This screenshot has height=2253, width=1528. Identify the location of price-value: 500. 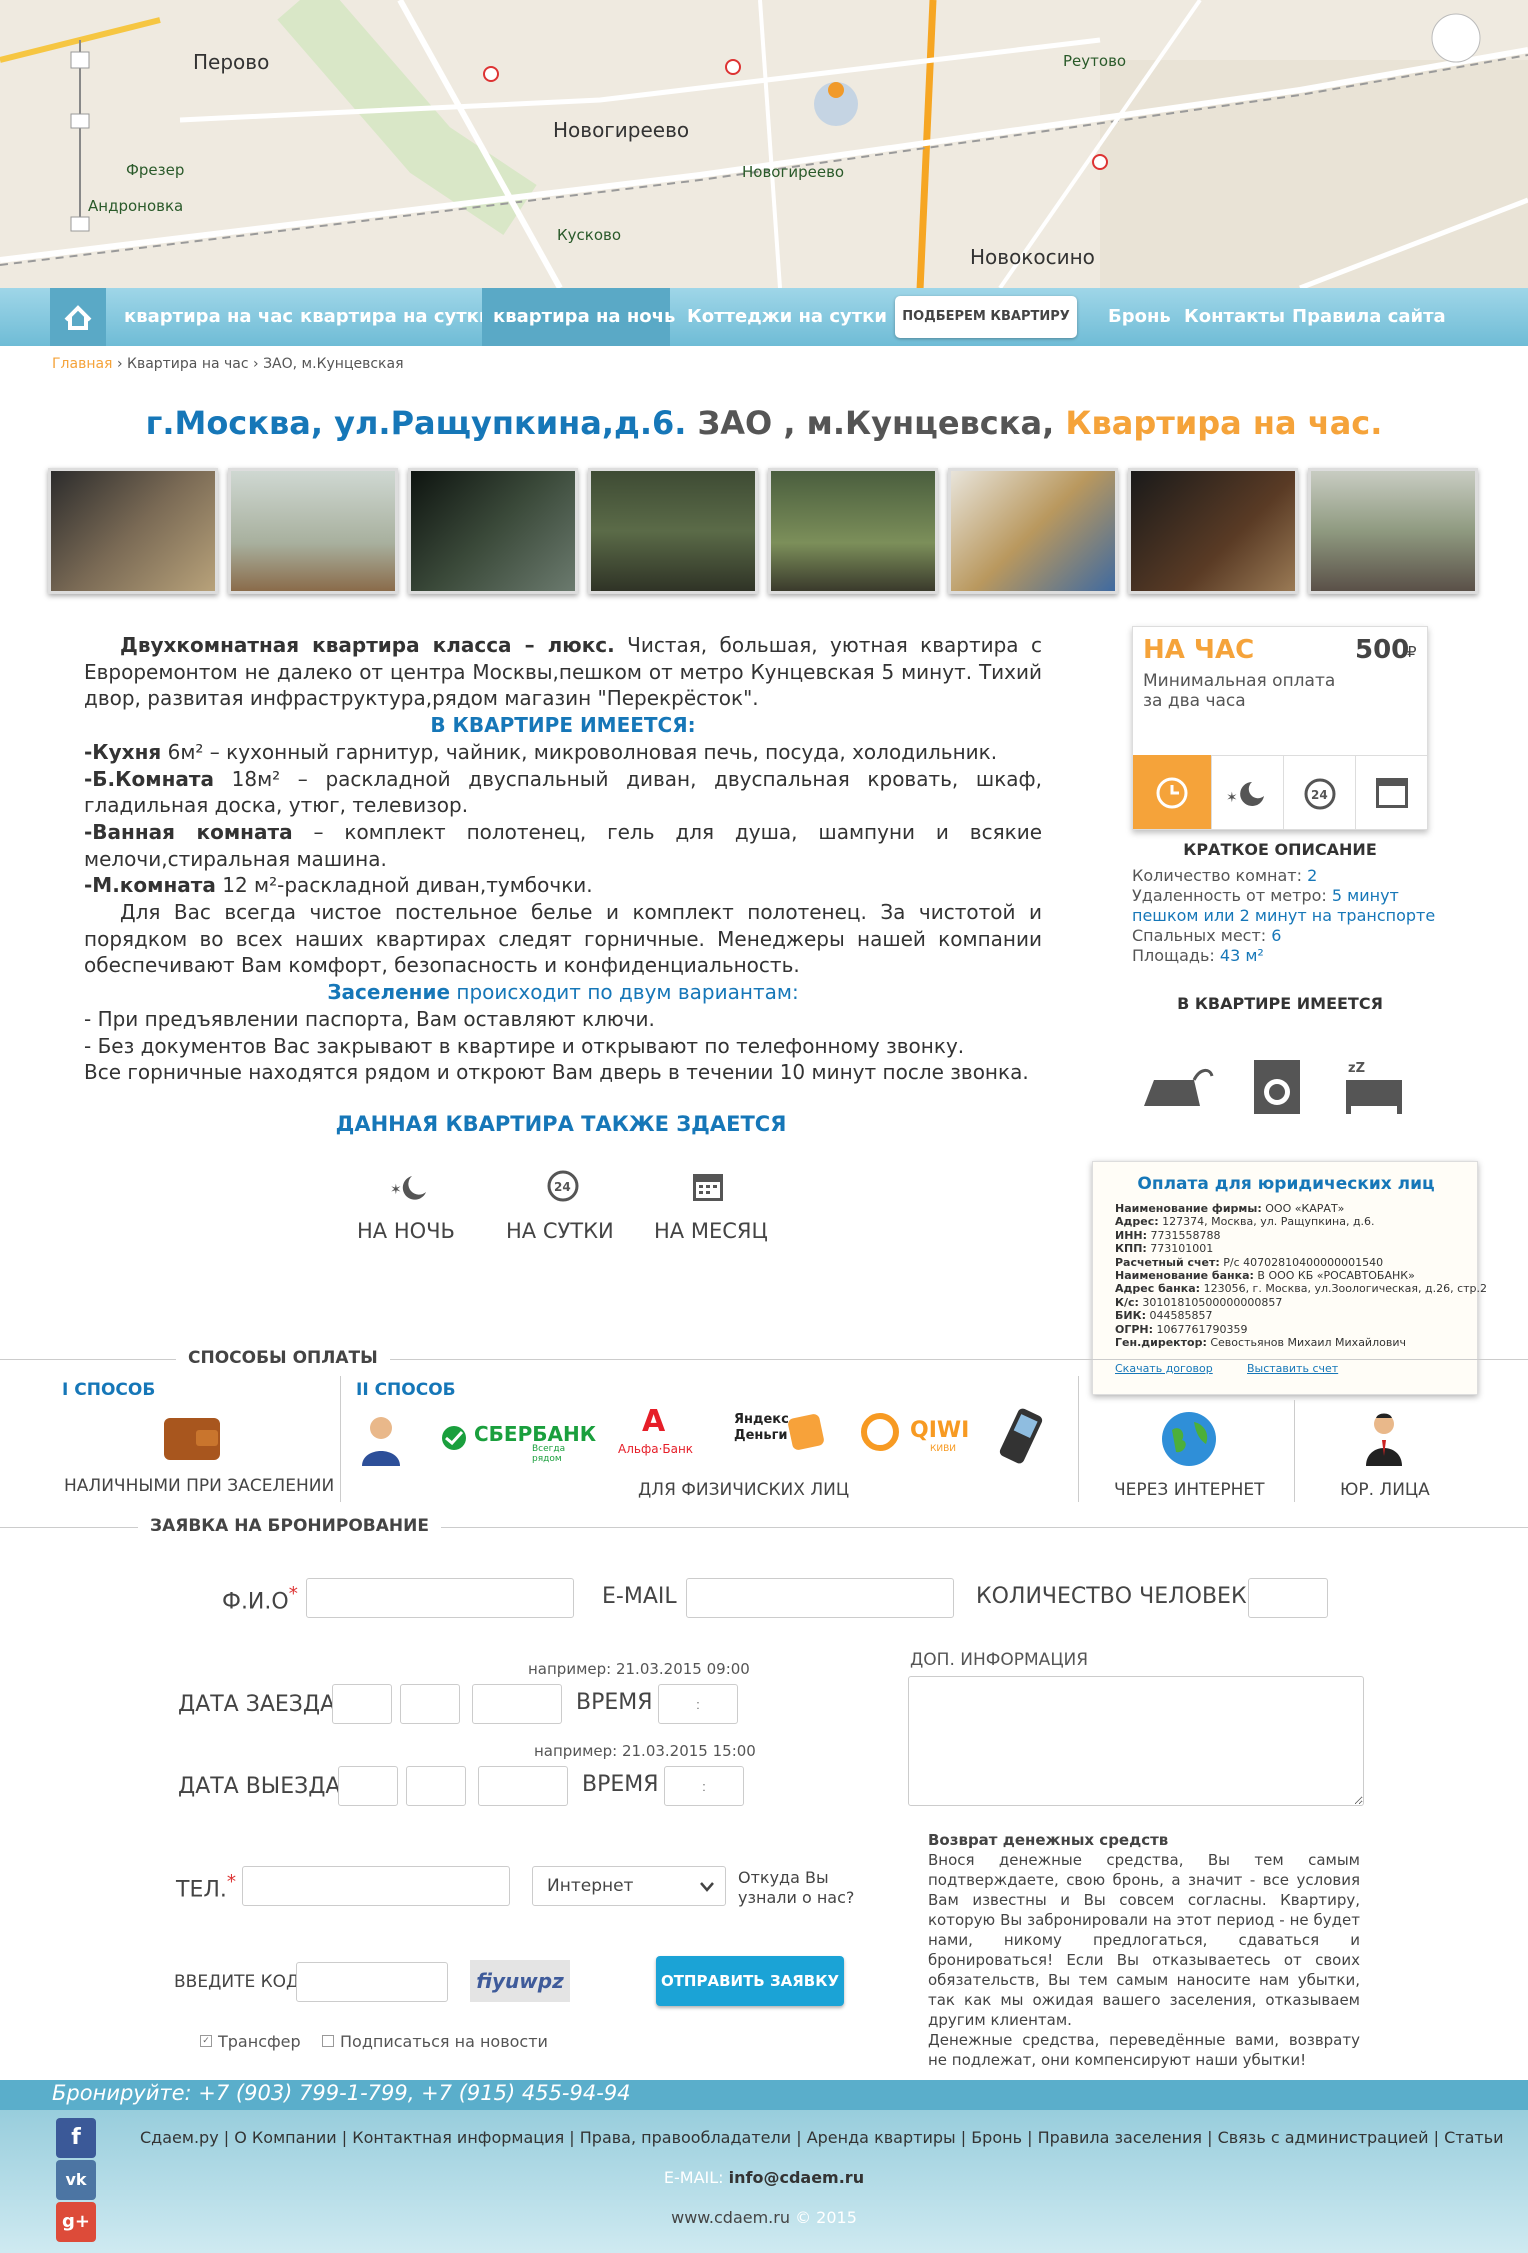
(1382, 650).